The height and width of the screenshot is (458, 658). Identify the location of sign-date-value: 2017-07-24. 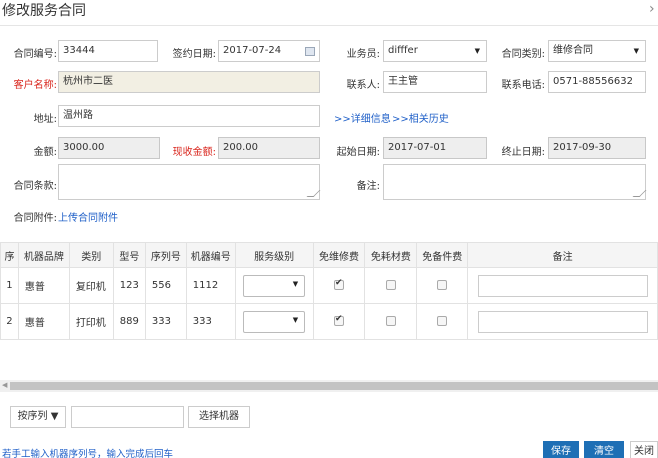
(252, 50).